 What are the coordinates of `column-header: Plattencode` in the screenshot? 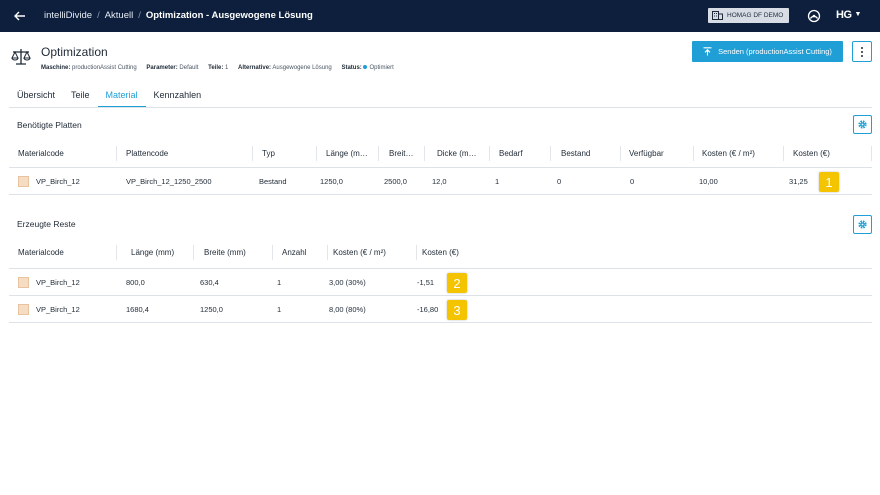 It's located at (184, 153).